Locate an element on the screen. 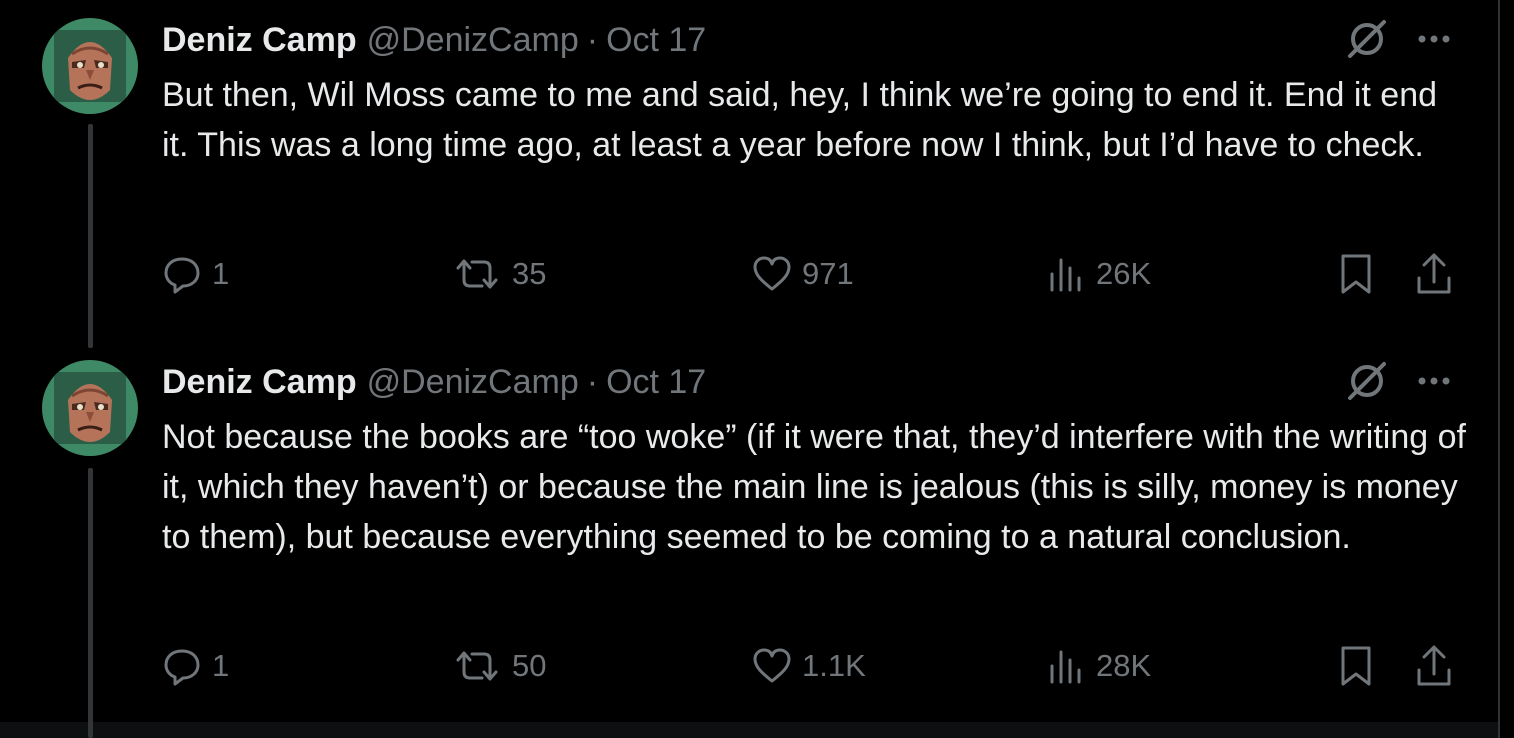 This screenshot has height=738, width=1514. views-button: 26K is located at coordinates (1098, 274).